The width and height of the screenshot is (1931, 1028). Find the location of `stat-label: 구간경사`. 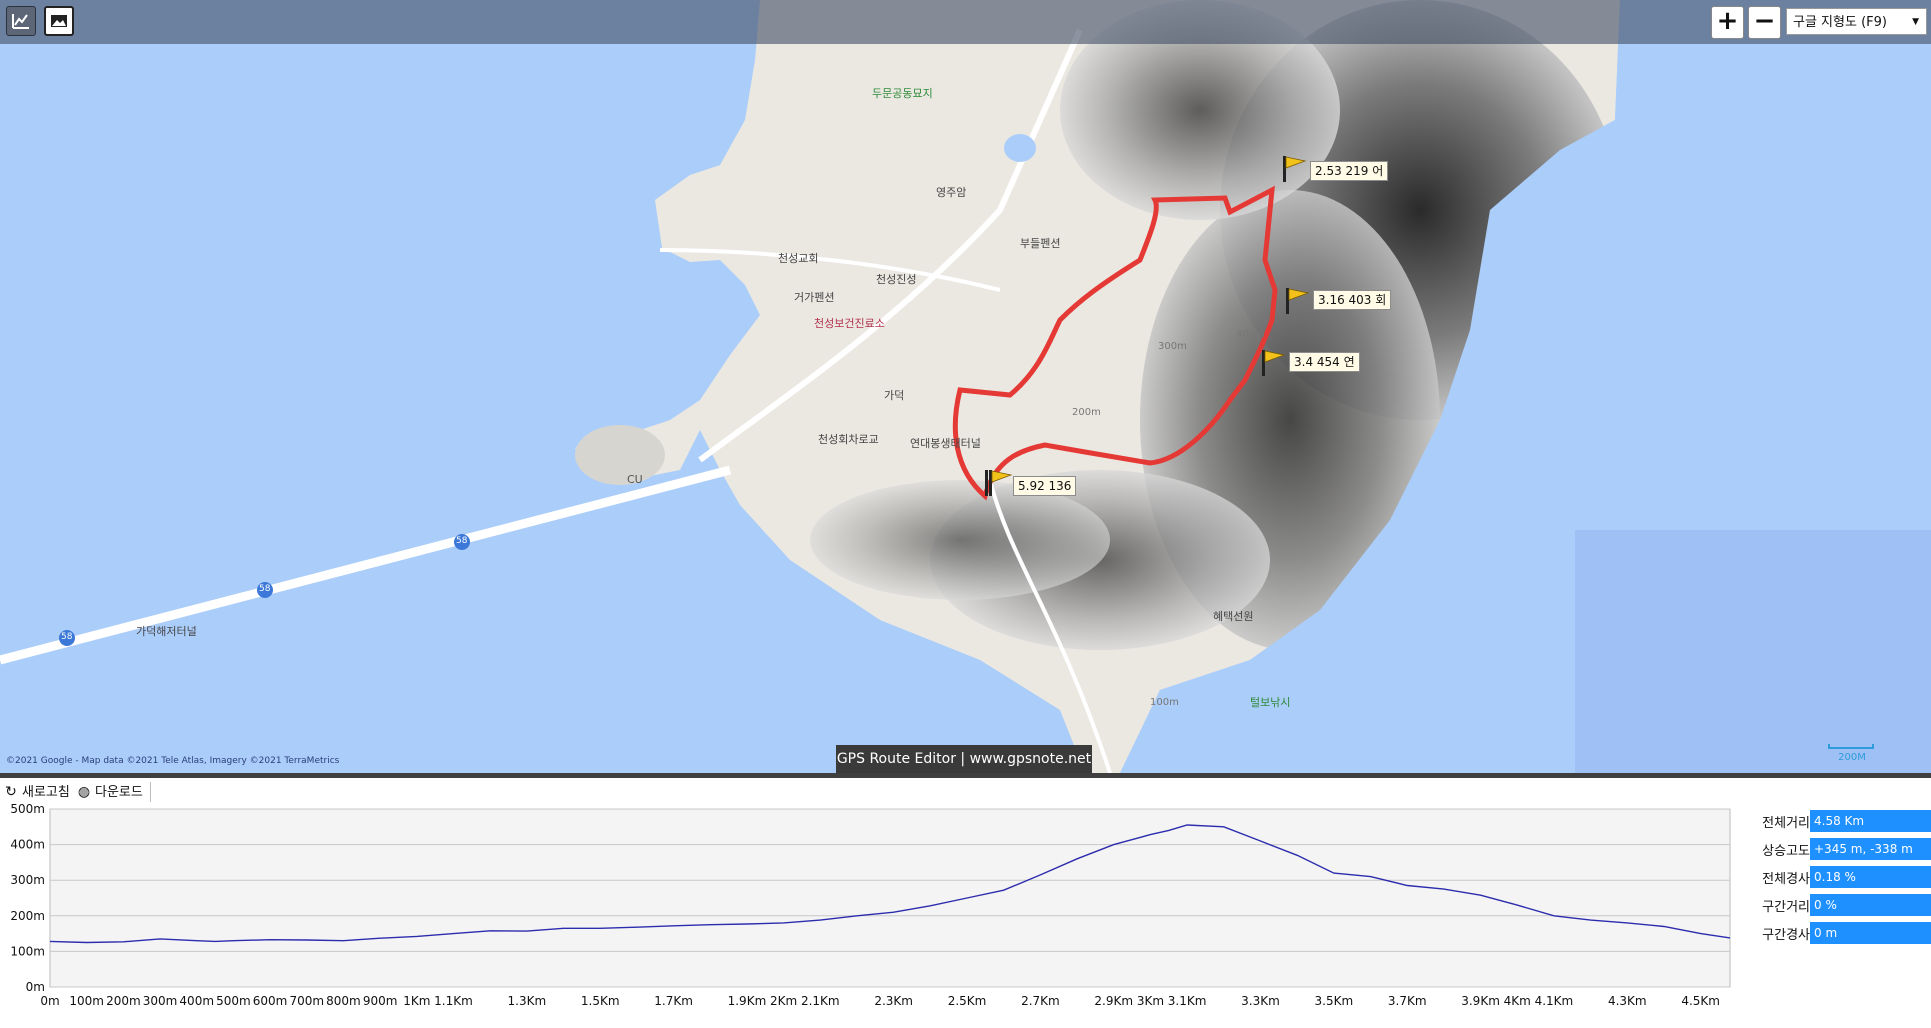

stat-label: 구간경사 is located at coordinates (1786, 935).